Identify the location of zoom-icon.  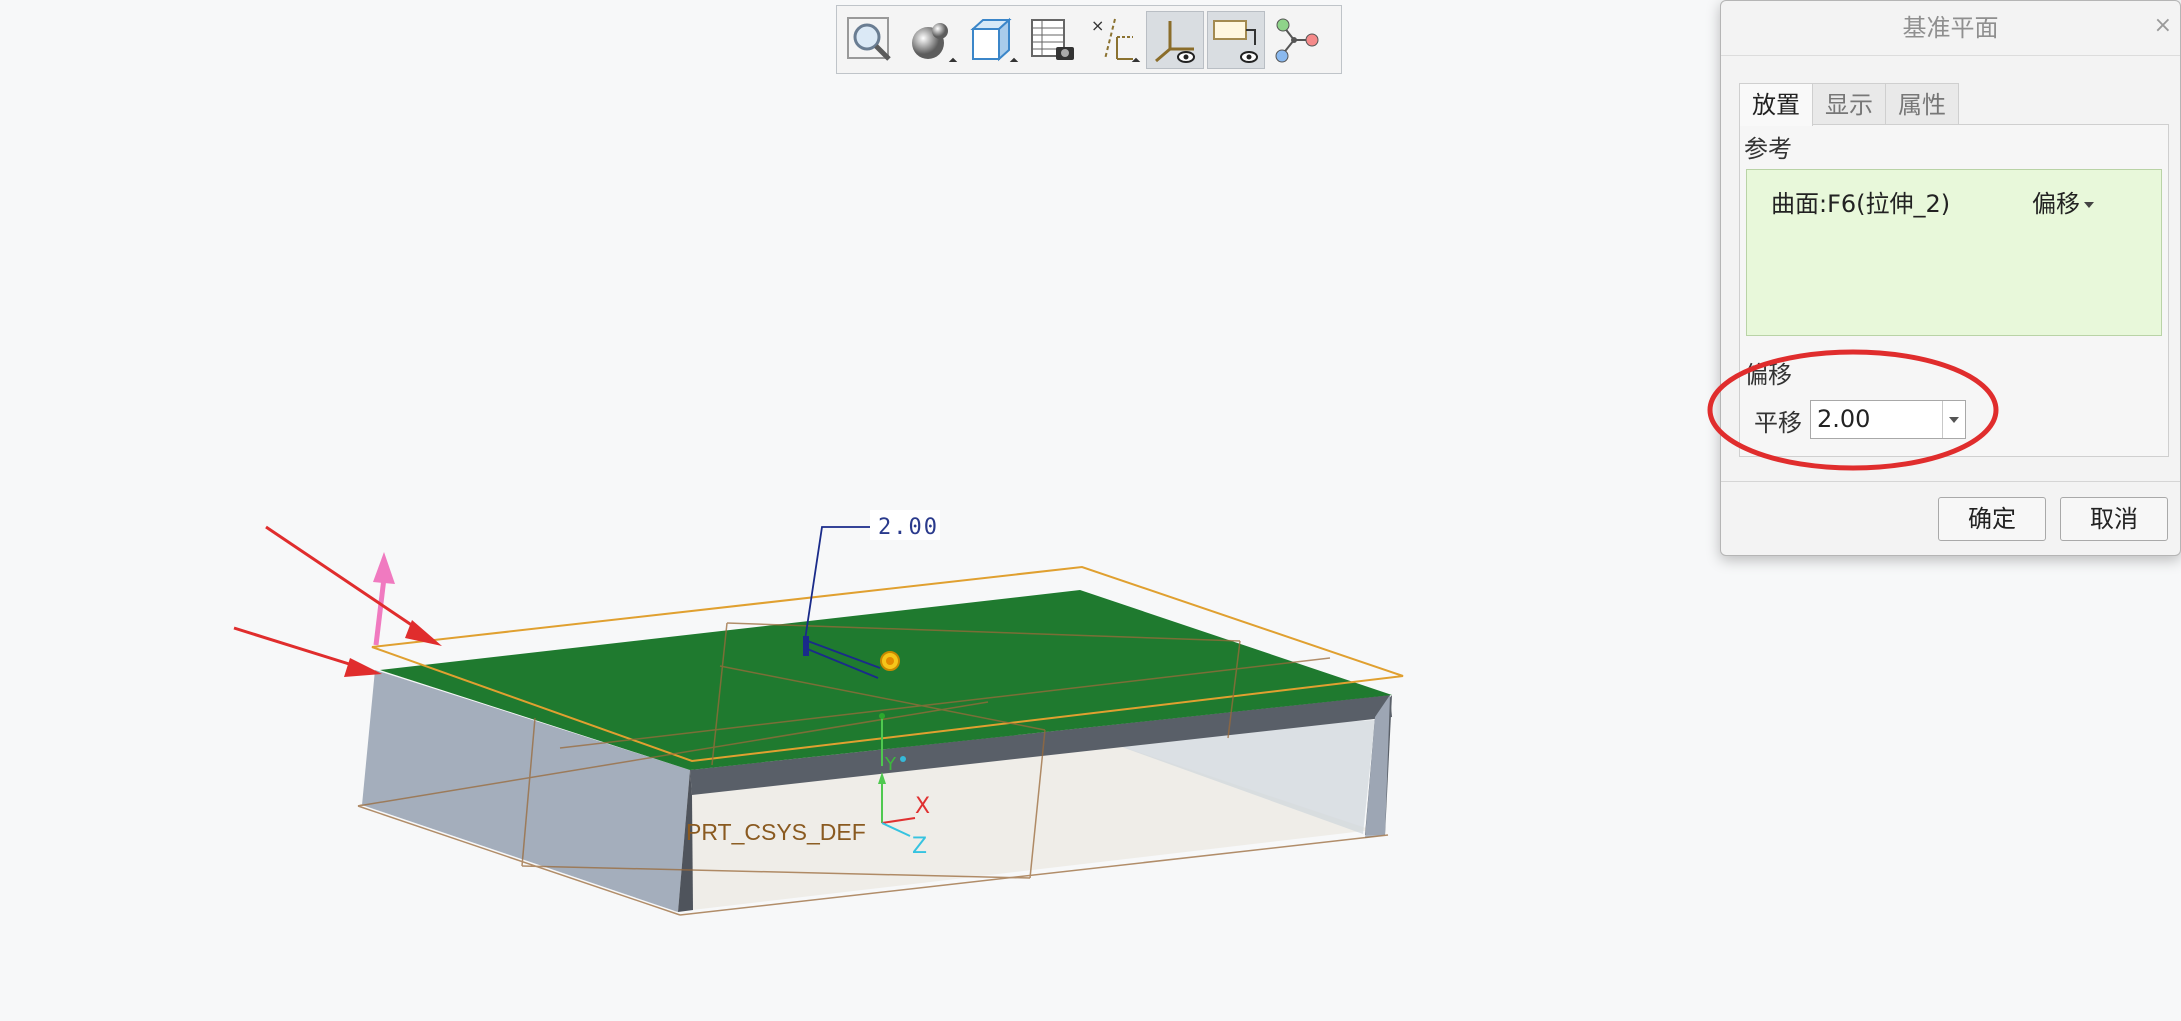
(869, 38).